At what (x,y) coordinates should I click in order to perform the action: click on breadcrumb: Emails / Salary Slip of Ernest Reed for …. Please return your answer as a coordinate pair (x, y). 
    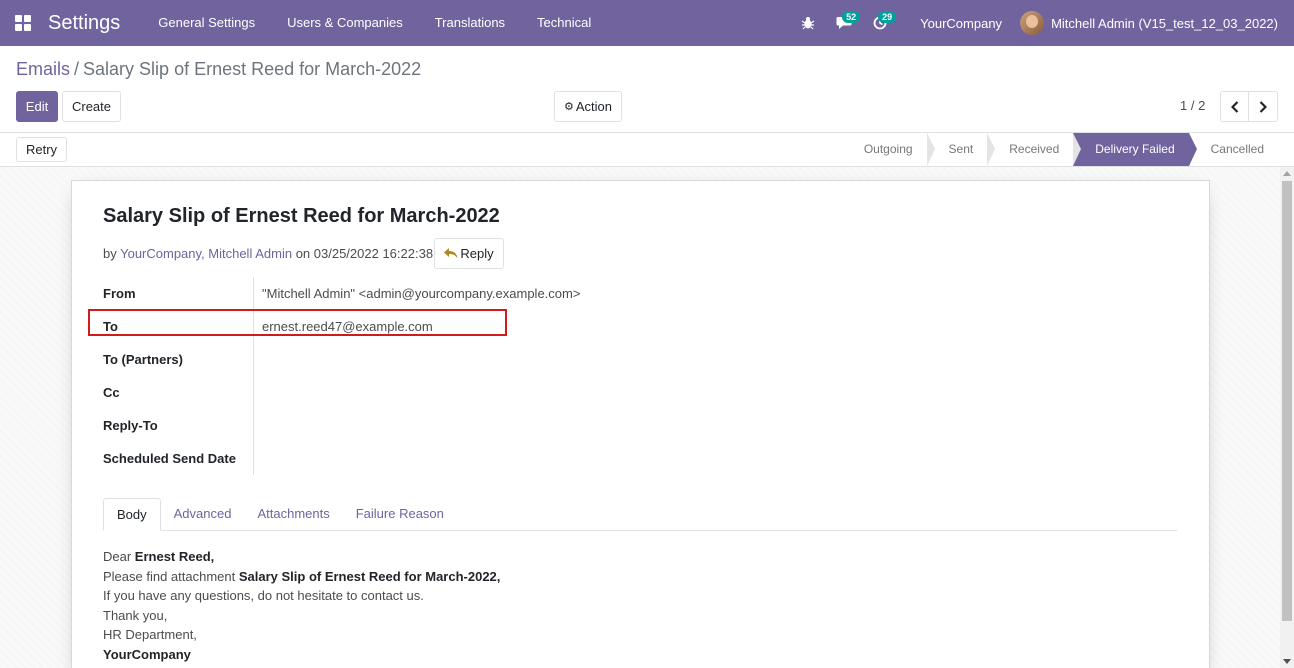
    Looking at the image, I should click on (218, 69).